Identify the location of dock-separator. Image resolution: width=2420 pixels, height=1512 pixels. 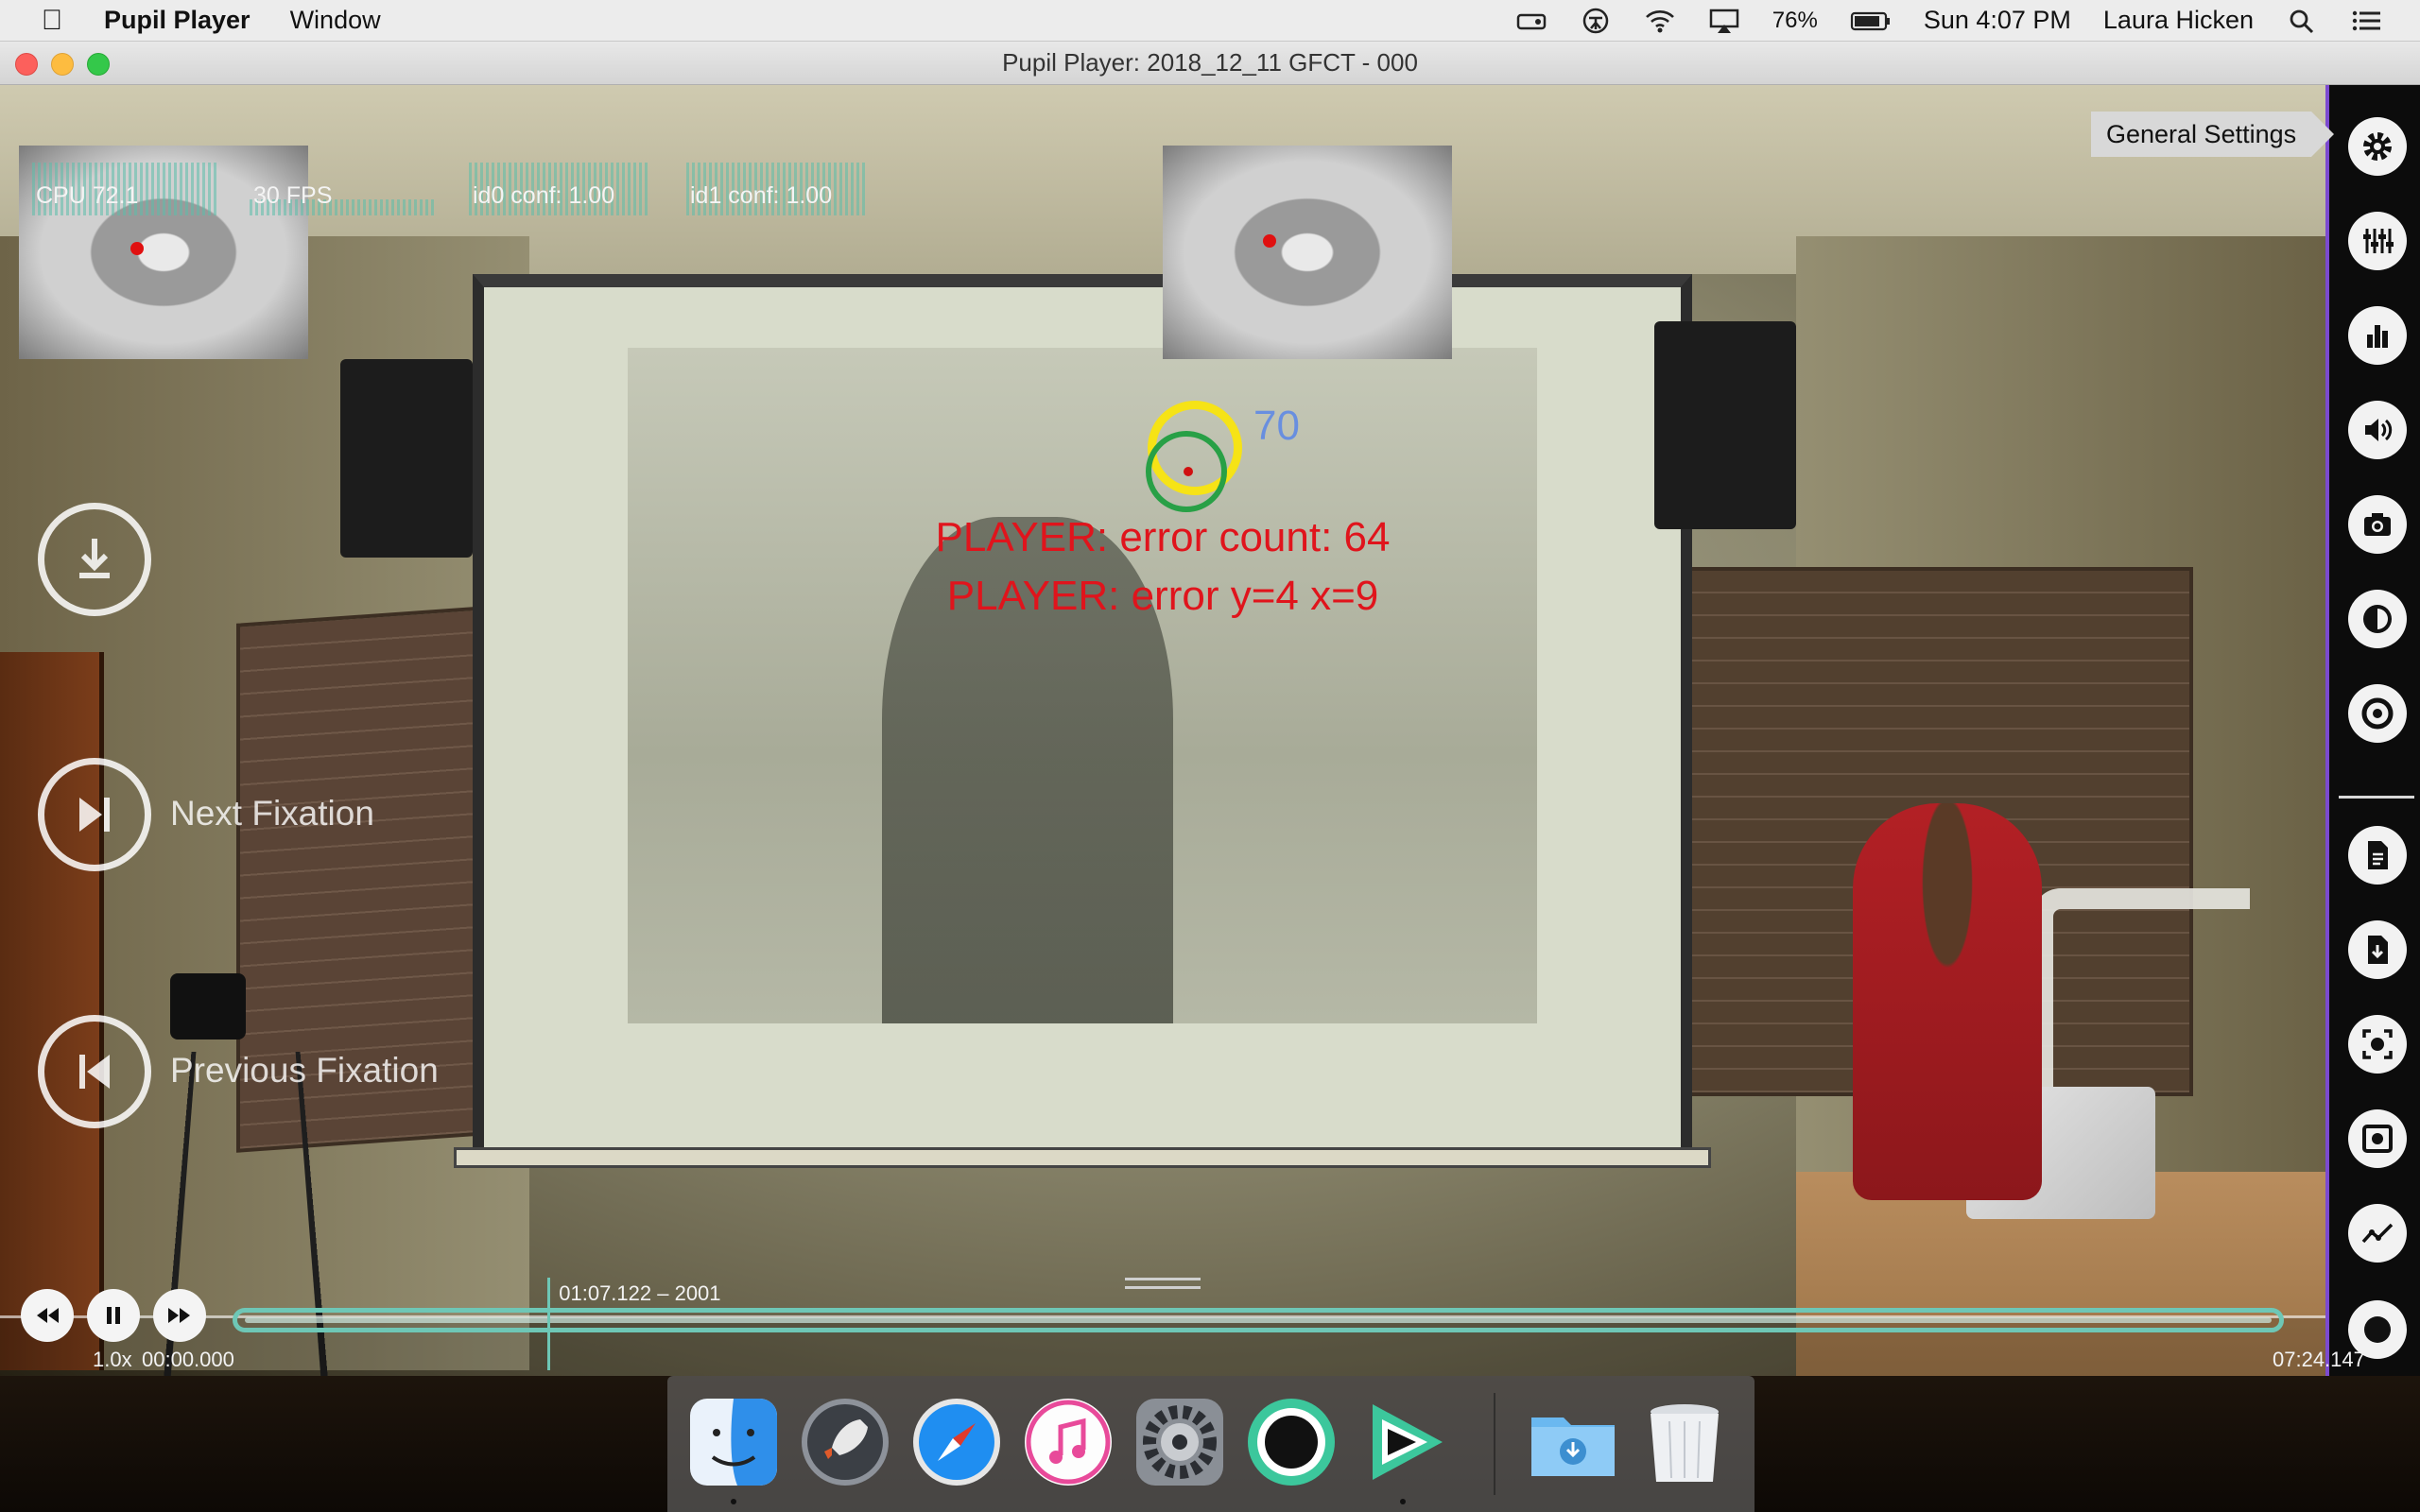
(1494, 1444).